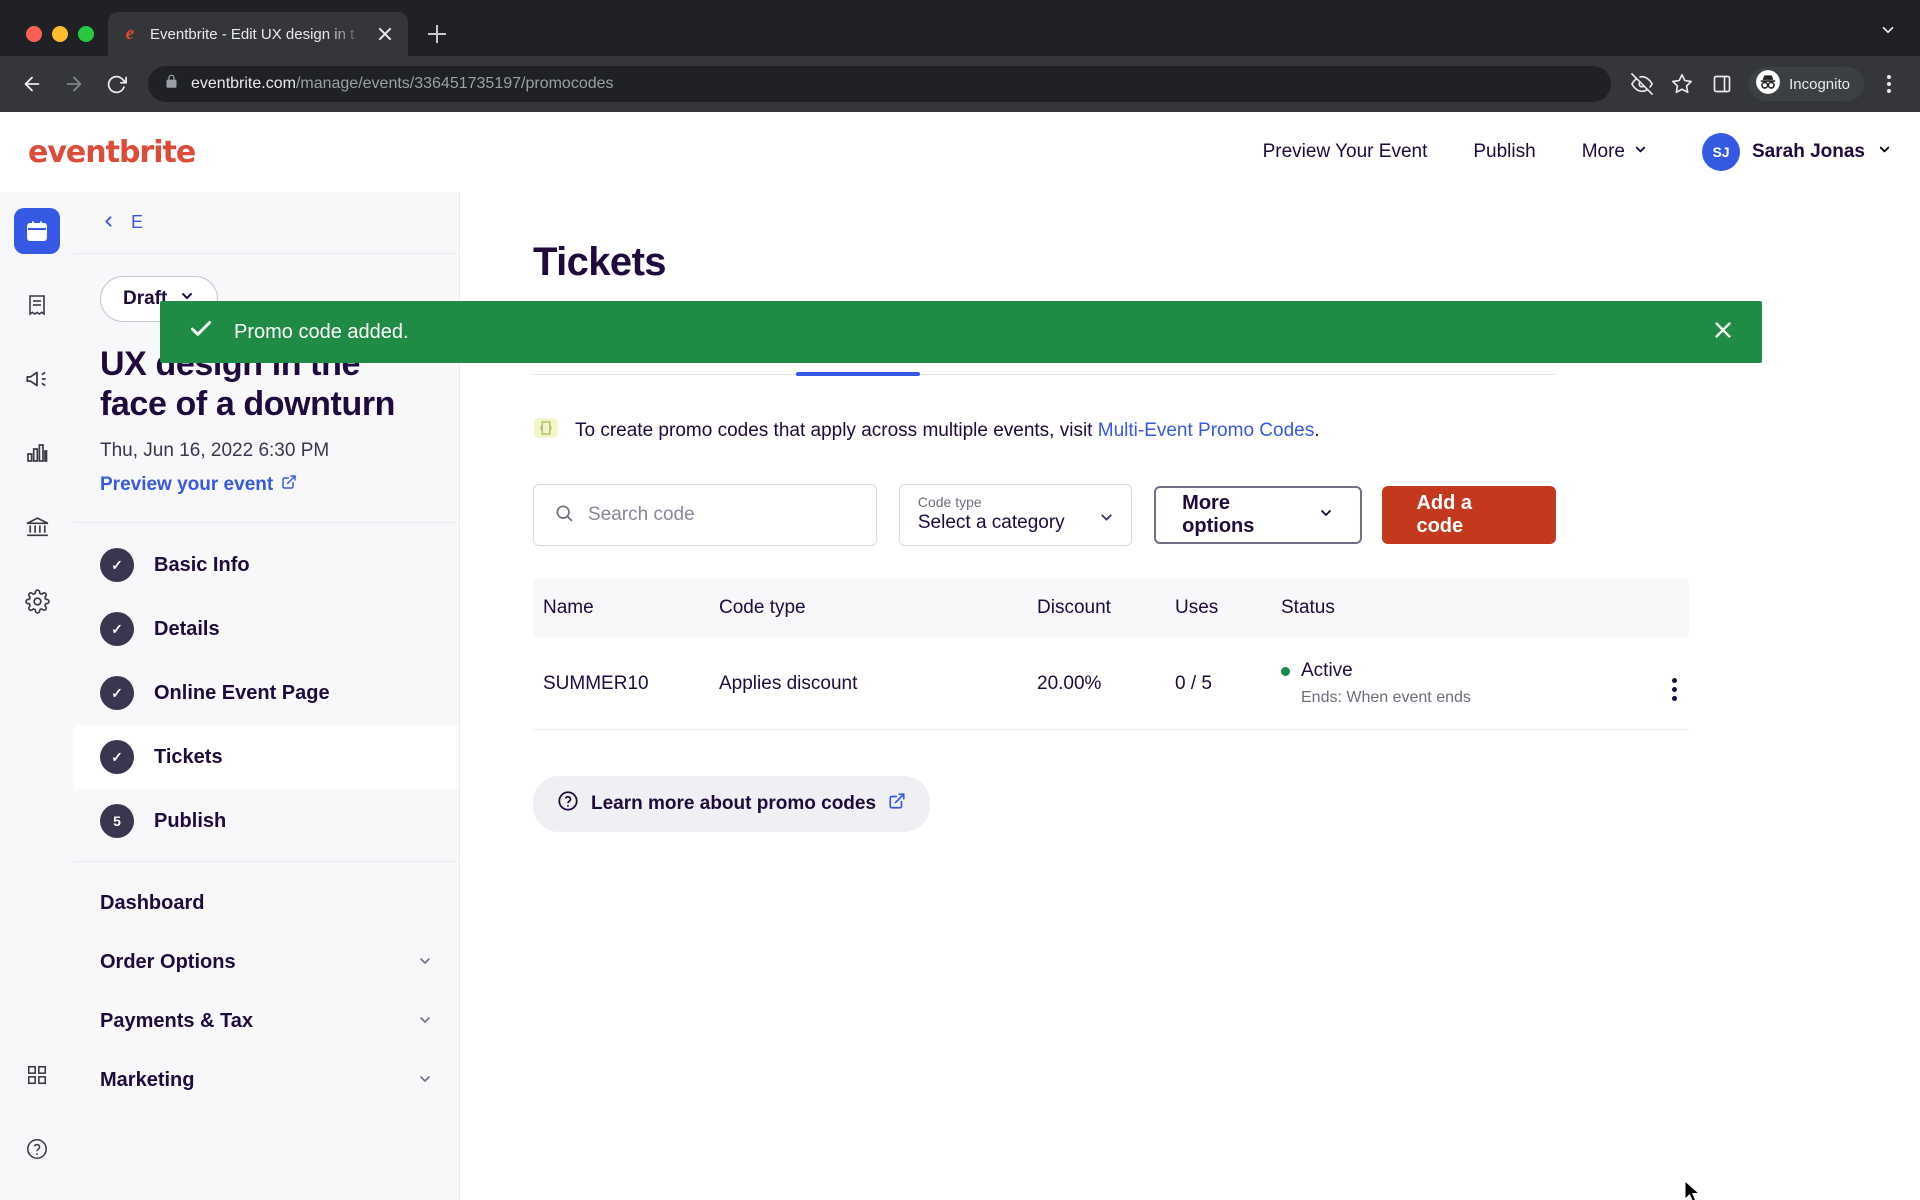  I want to click on user-menu-button: SJ Sarah Jonas, so click(1797, 152).